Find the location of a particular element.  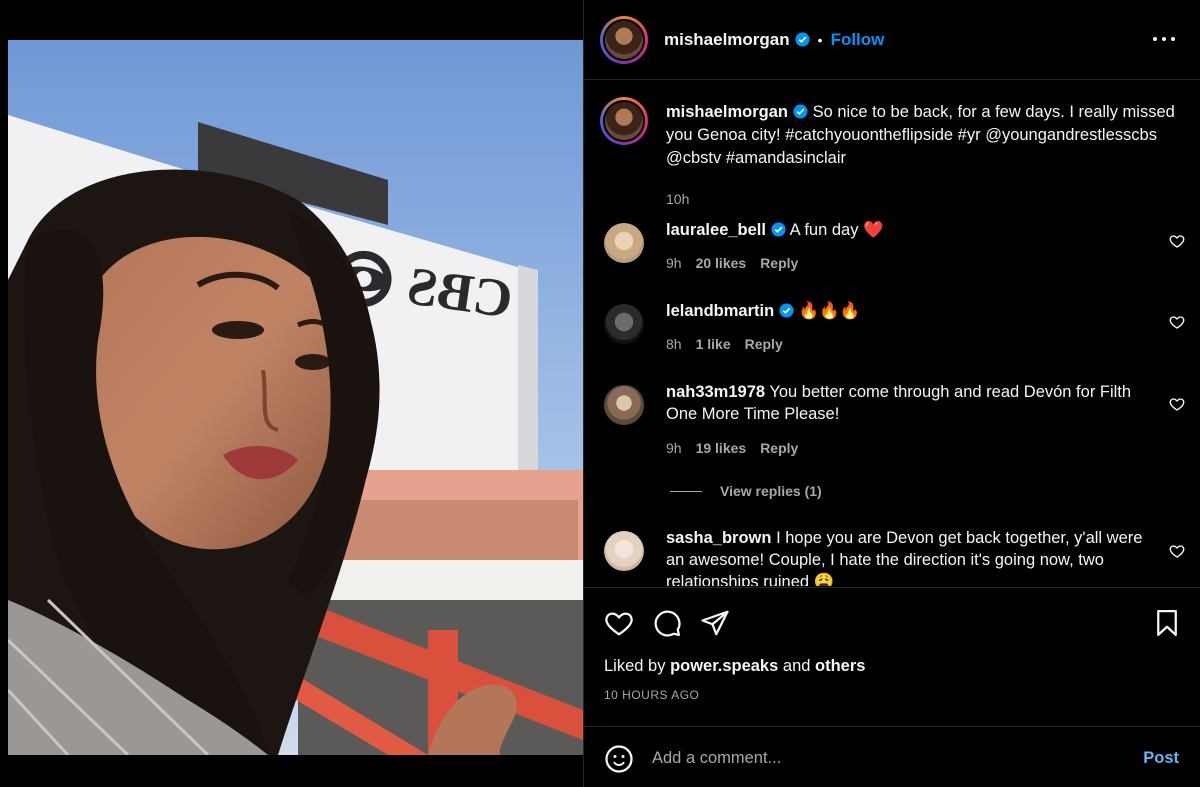

comment-time: 8h is located at coordinates (674, 344).